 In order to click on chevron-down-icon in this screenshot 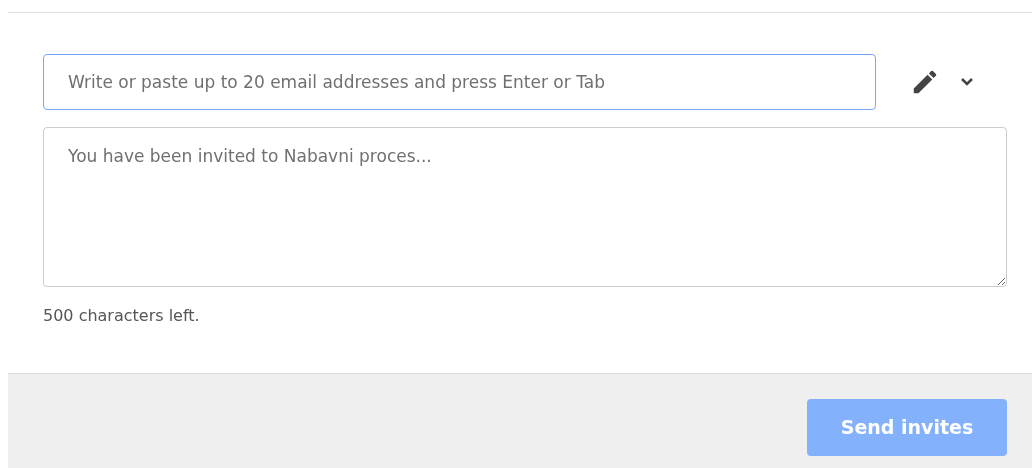, I will do `click(967, 82)`.